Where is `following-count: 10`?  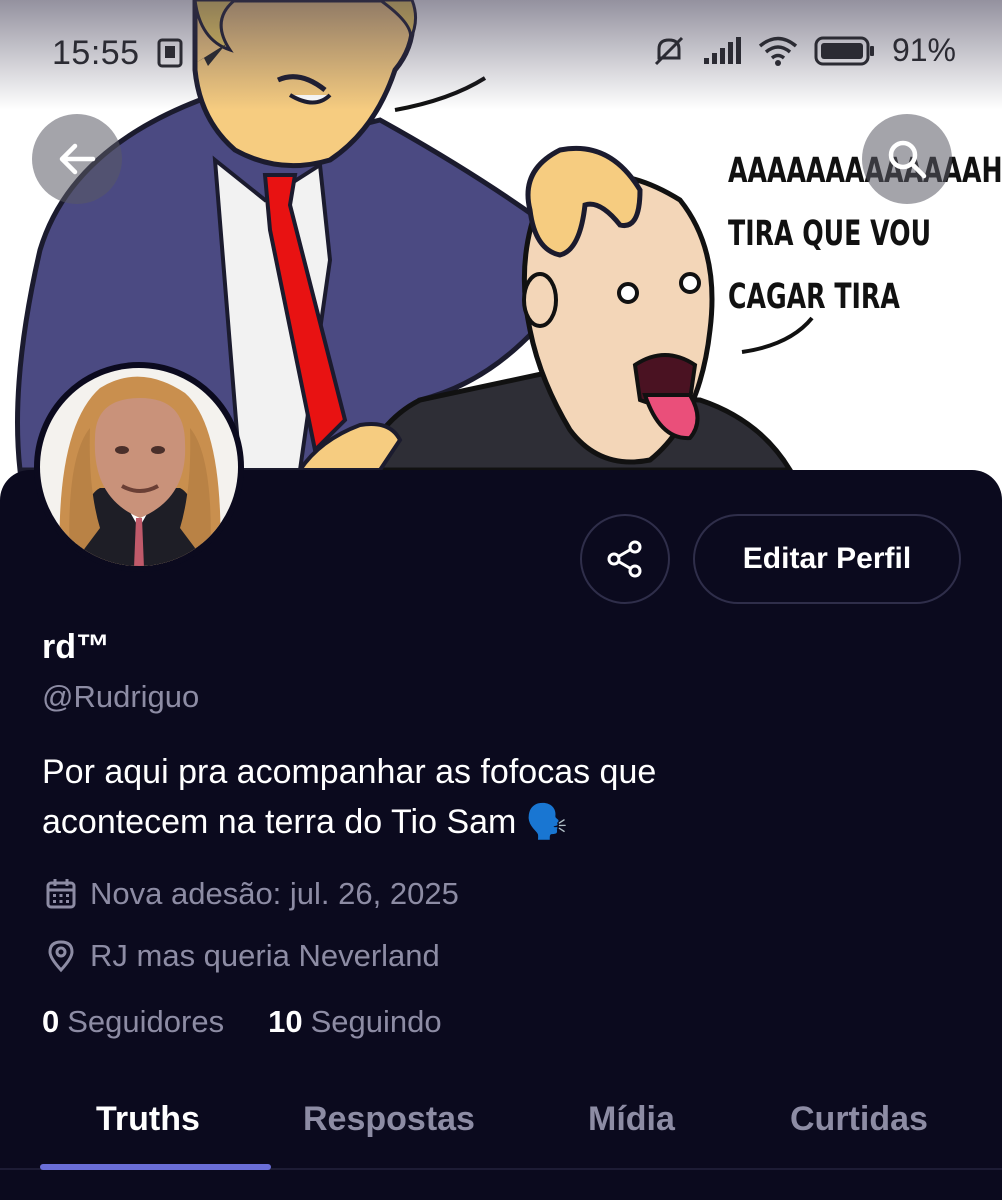
following-count: 10 is located at coordinates (285, 1021).